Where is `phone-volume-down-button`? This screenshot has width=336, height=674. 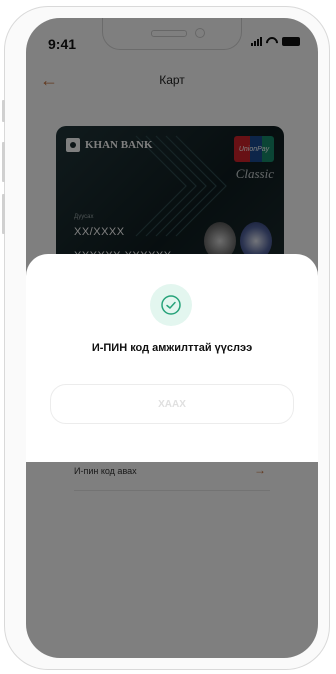 phone-volume-down-button is located at coordinates (3, 214).